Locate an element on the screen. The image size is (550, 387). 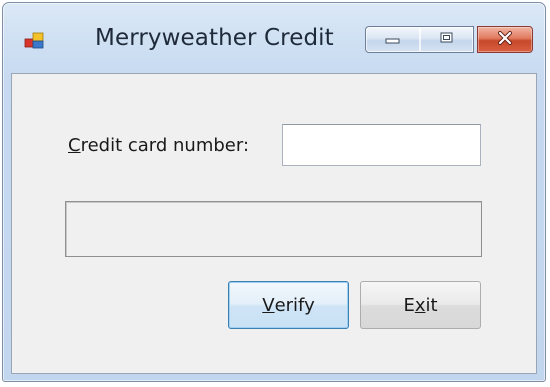
maximize-icon is located at coordinates (447, 39).